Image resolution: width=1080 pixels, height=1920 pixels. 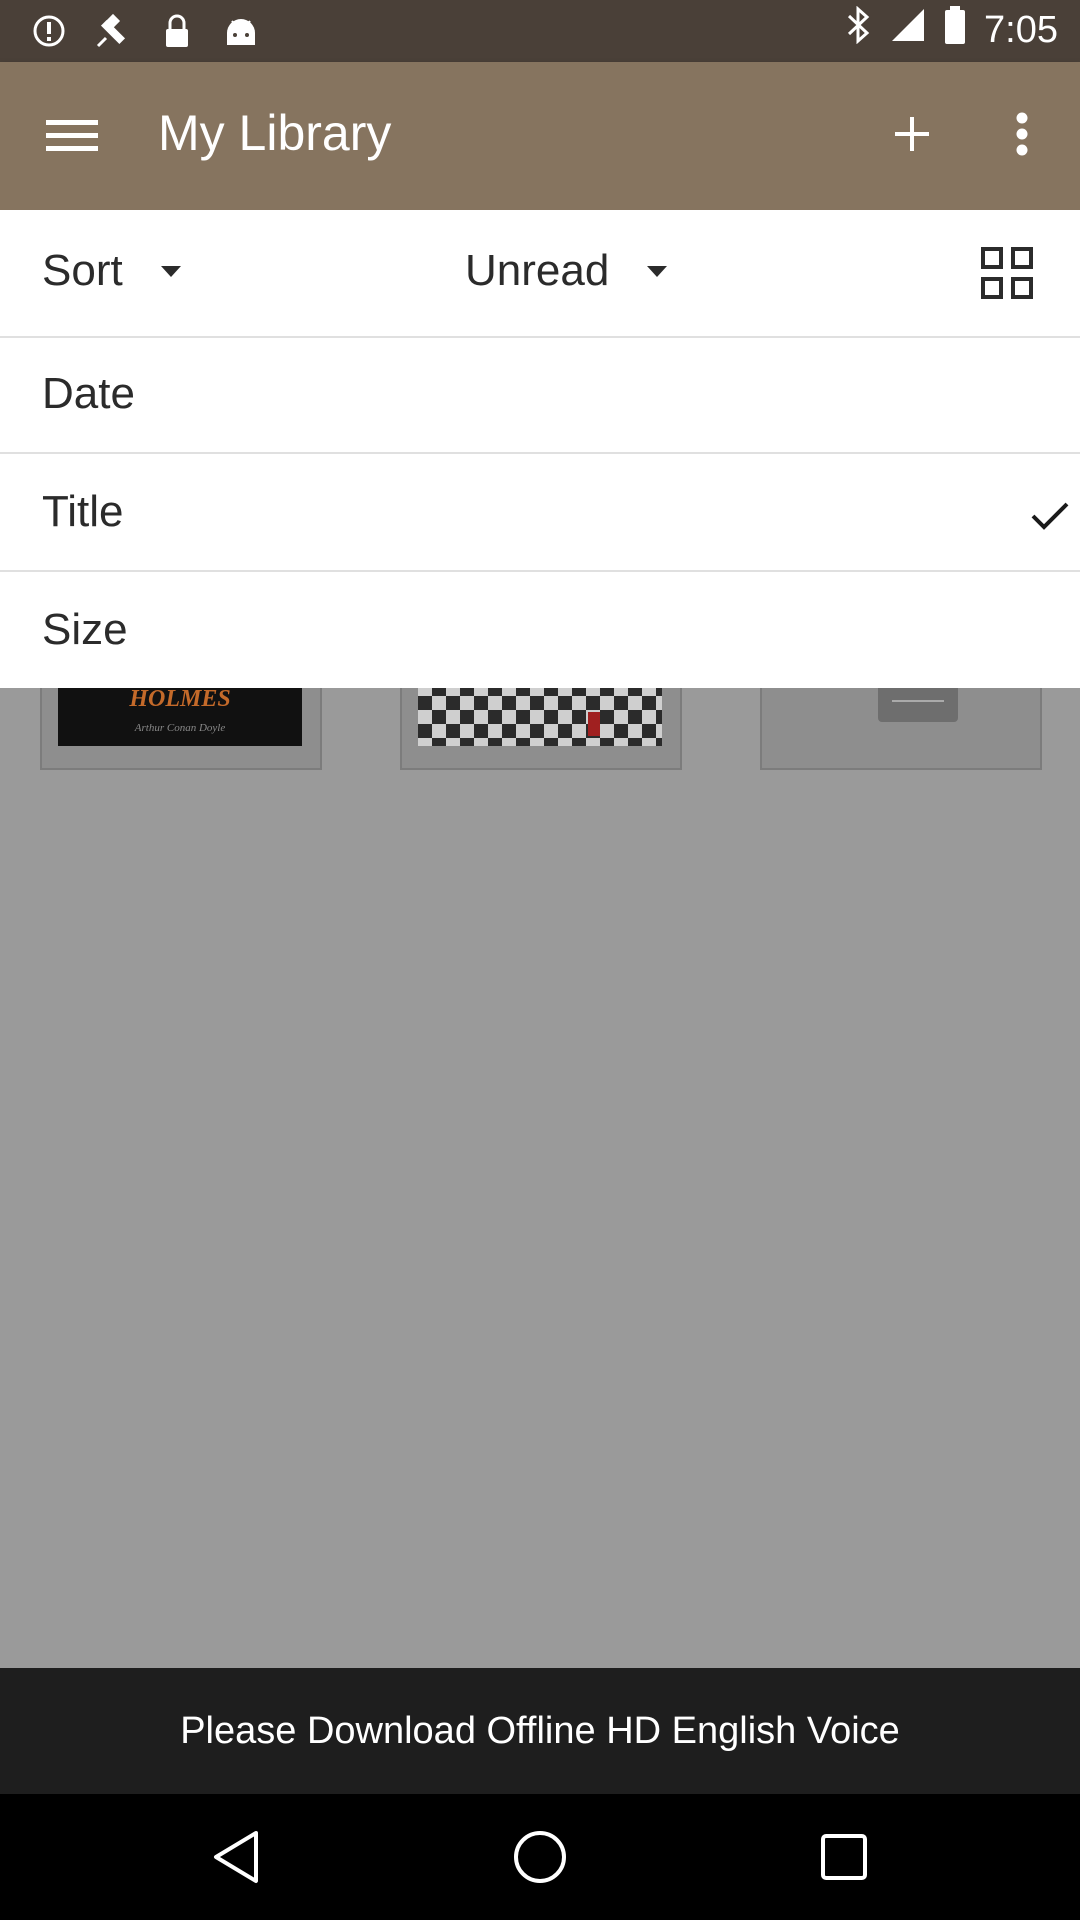 I want to click on sort-option-label: Date, so click(x=88, y=393).